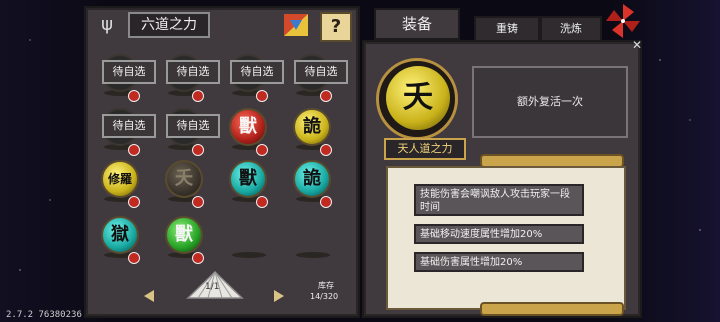  What do you see at coordinates (637, 45) in the screenshot?
I see `close-icon: ✕` at bounding box center [637, 45].